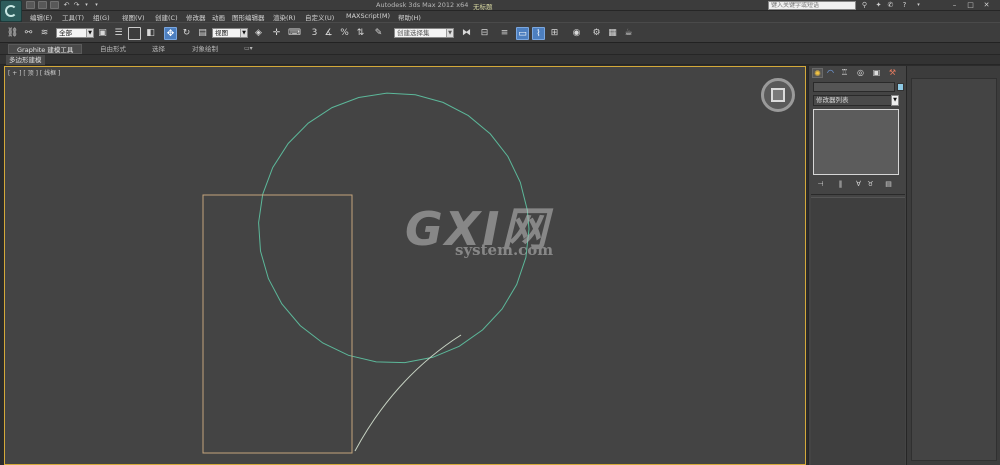 This screenshot has height=465, width=1000. What do you see at coordinates (196, 17) in the screenshot?
I see `menu-modifiers: 修改器` at bounding box center [196, 17].